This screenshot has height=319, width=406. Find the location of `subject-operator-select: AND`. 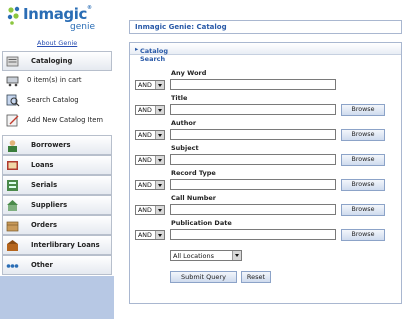

subject-operator-select: AND is located at coordinates (150, 160).